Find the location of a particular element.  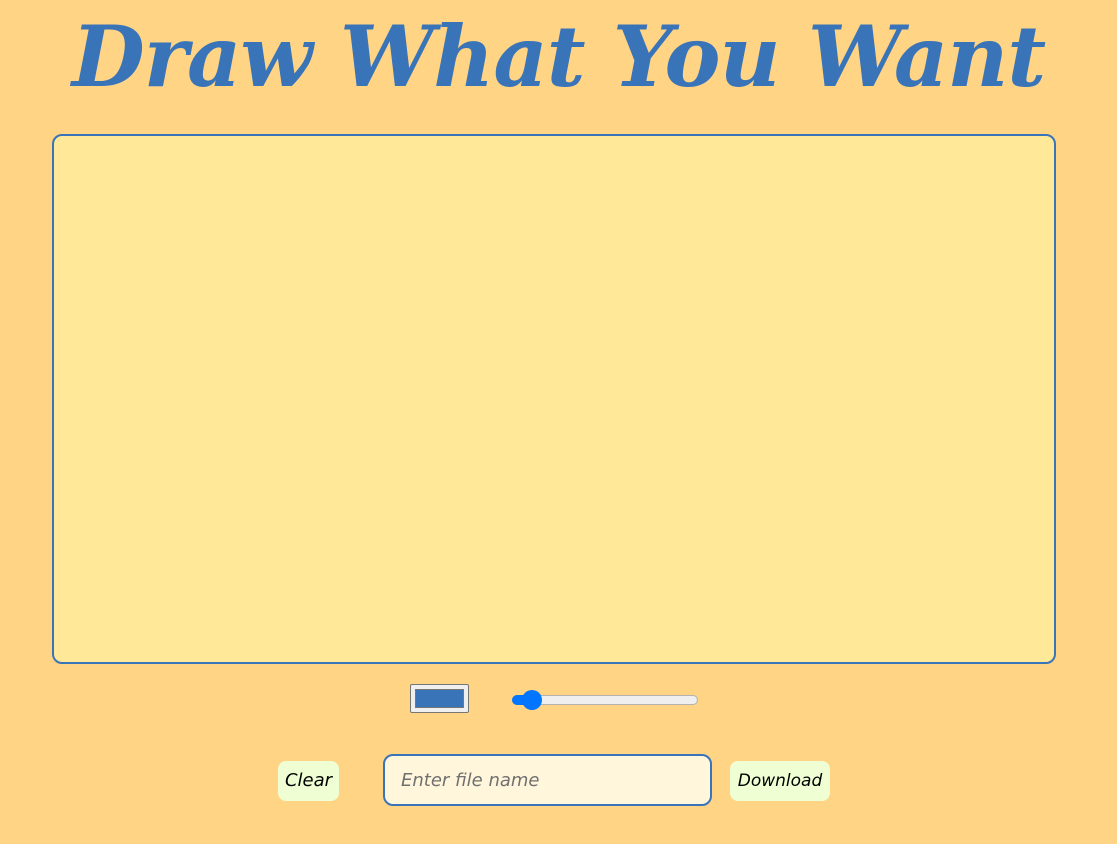

color-picker is located at coordinates (439, 698).